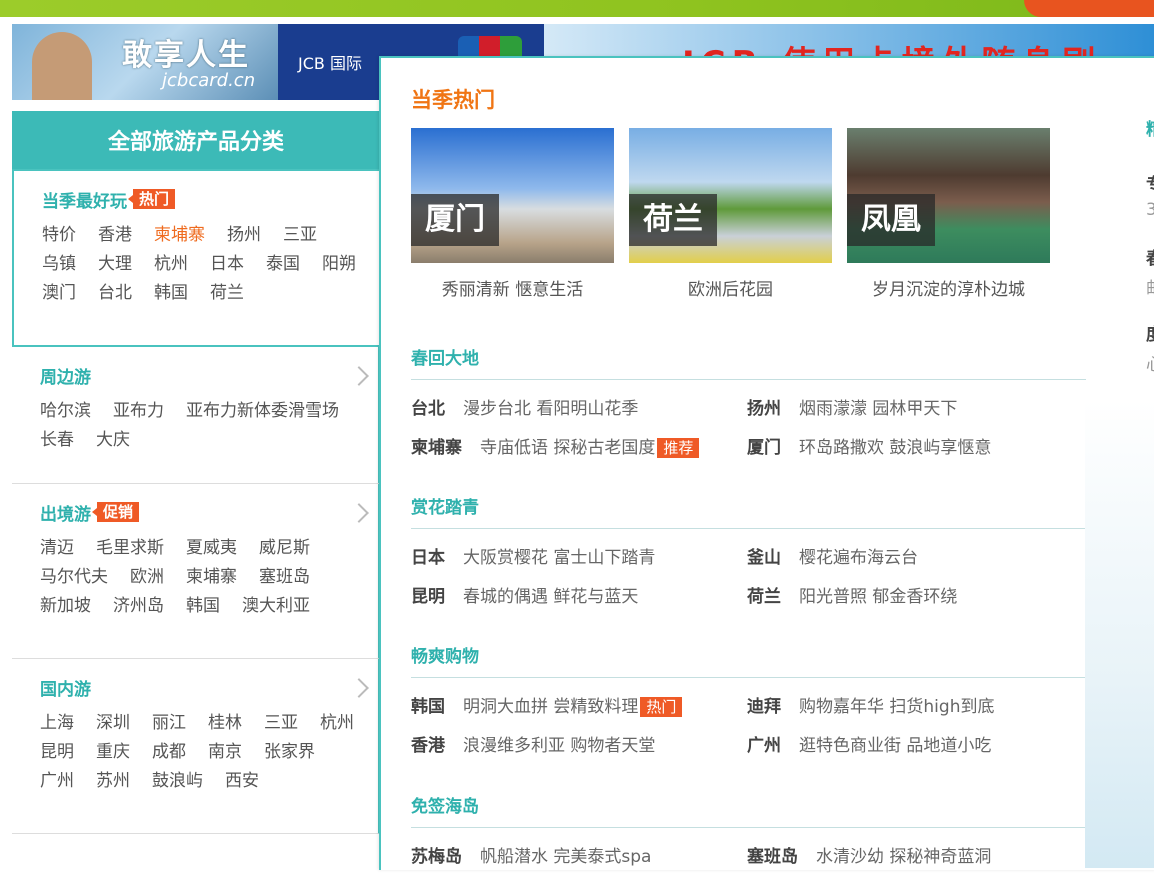  What do you see at coordinates (567, 448) in the screenshot?
I see `item-desc: 寺庙低语 探秘古老国度` at bounding box center [567, 448].